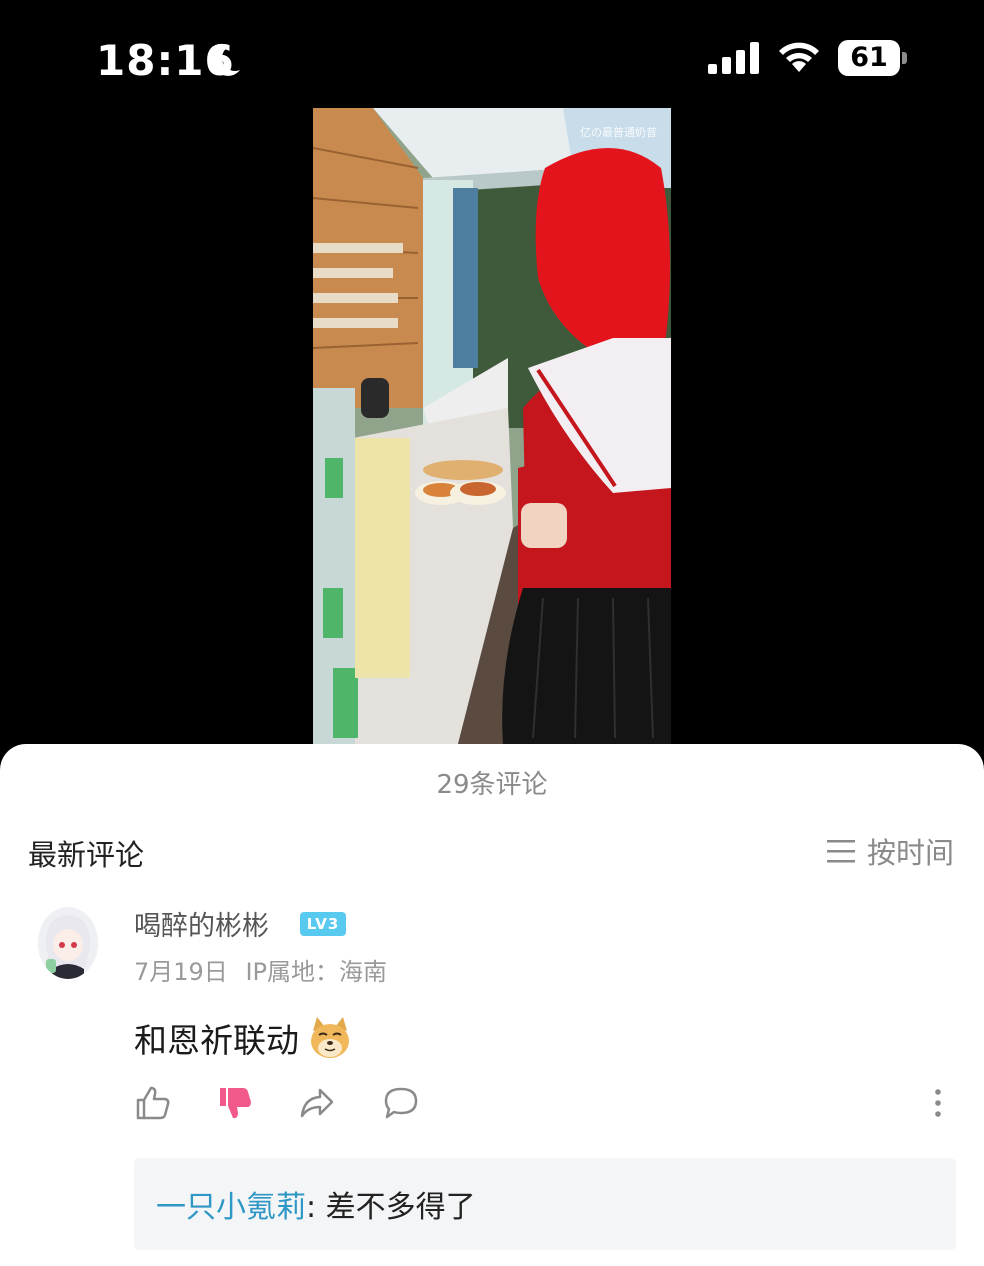 The width and height of the screenshot is (984, 1266). What do you see at coordinates (401, 1103) in the screenshot?
I see `reply-icon` at bounding box center [401, 1103].